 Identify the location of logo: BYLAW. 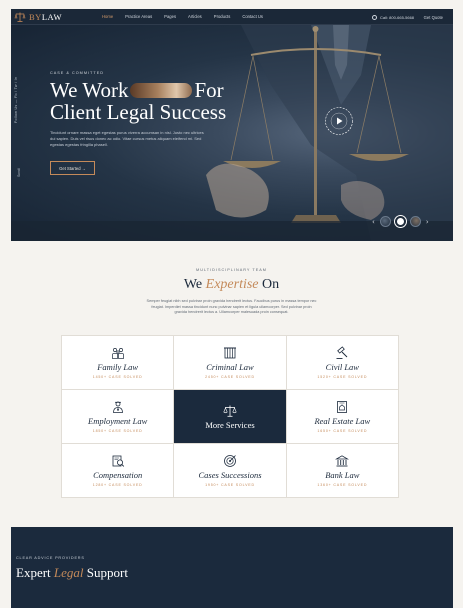
(38, 17).